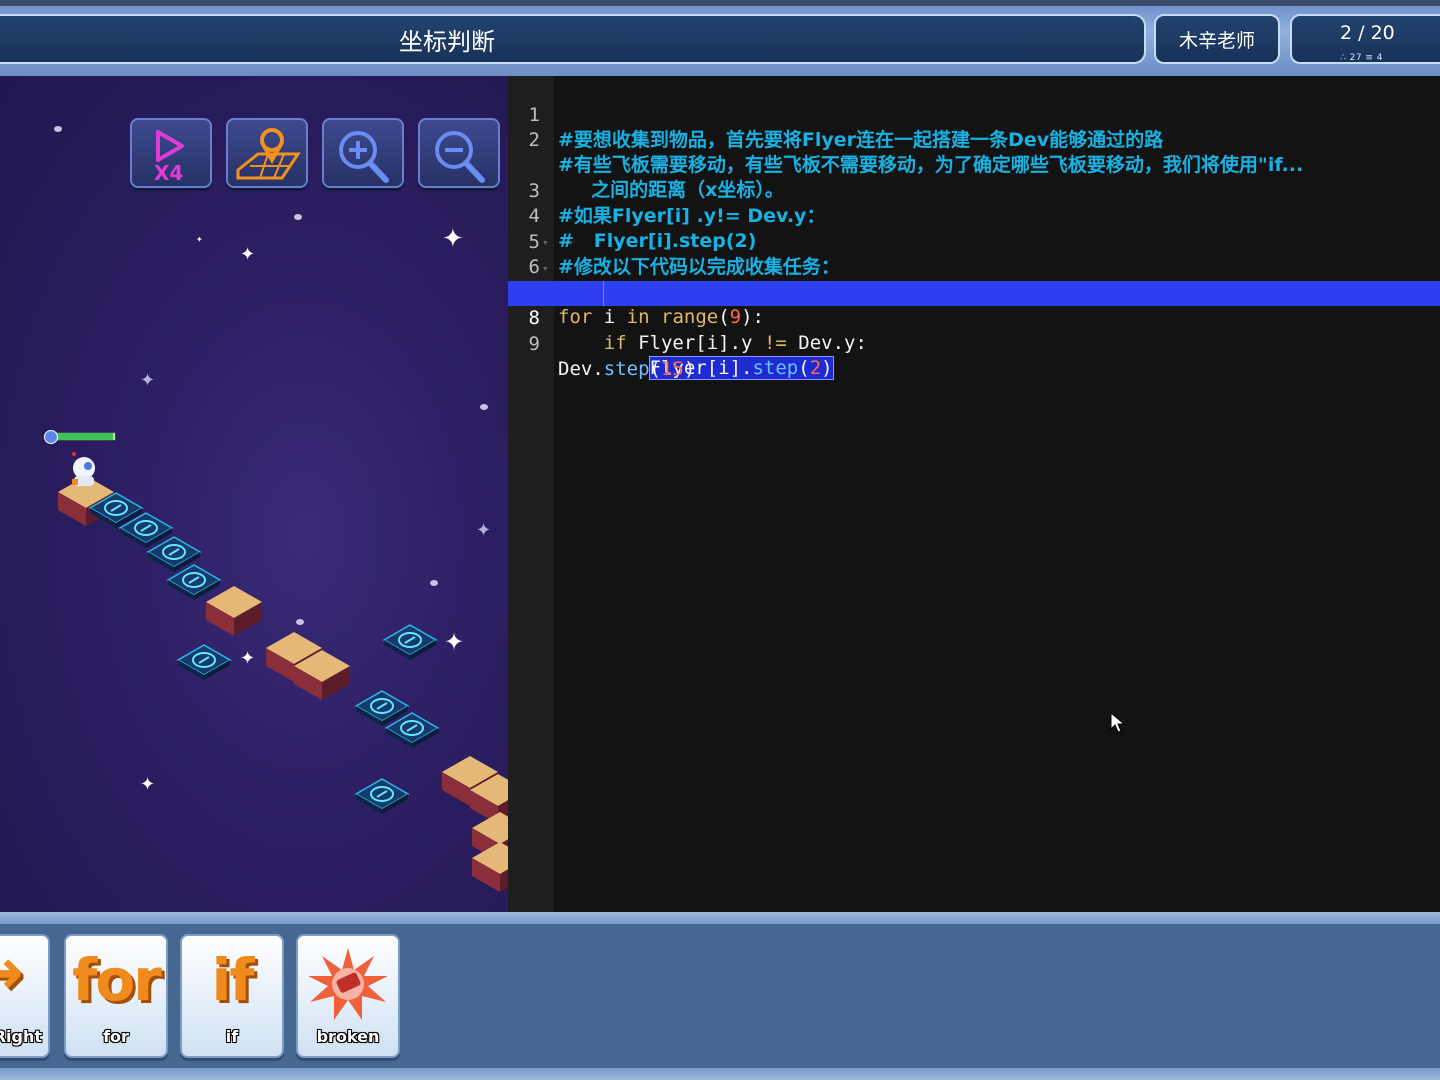 Image resolution: width=1440 pixels, height=1080 pixels. I want to click on card-label: broken, so click(348, 1036).